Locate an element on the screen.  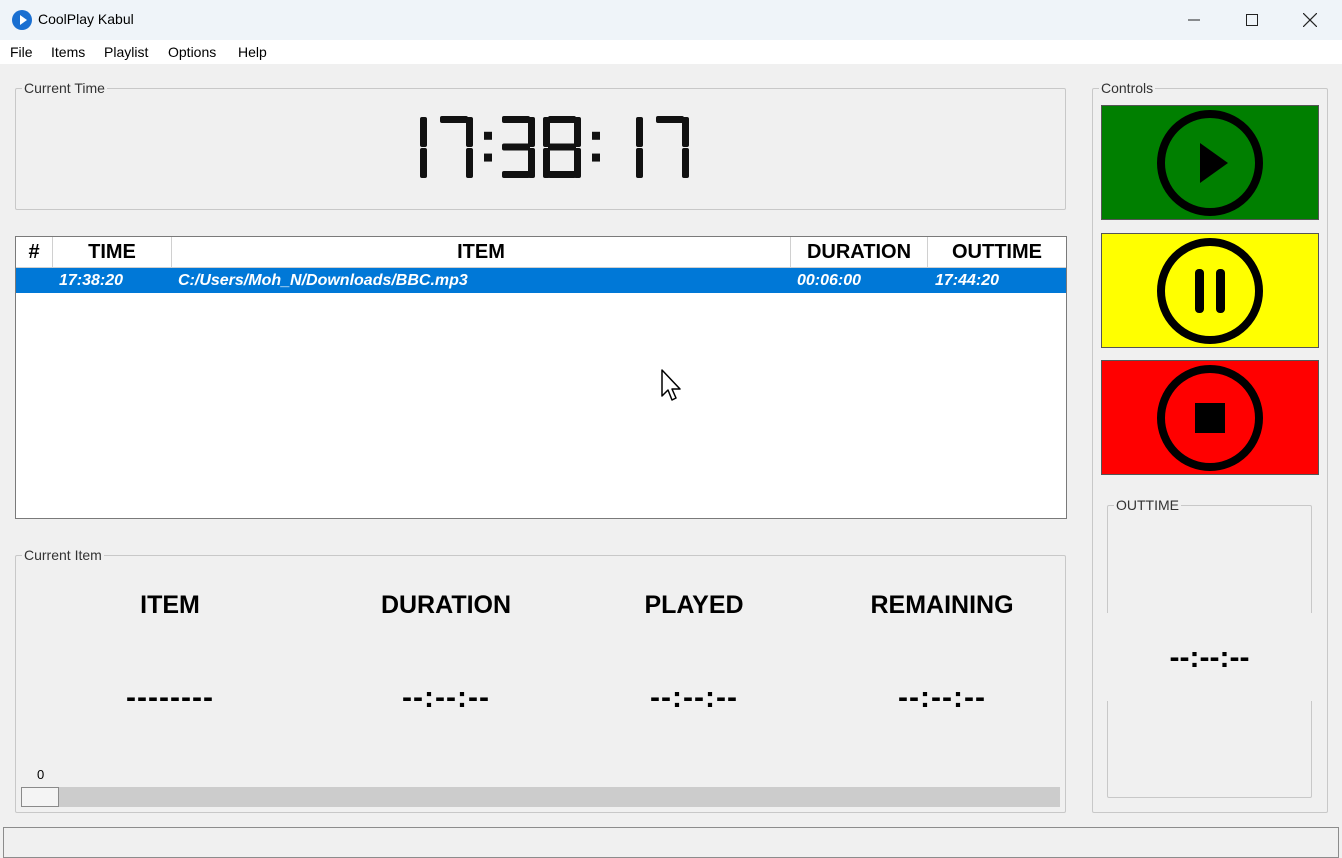
play-icon is located at coordinates (1210, 162).